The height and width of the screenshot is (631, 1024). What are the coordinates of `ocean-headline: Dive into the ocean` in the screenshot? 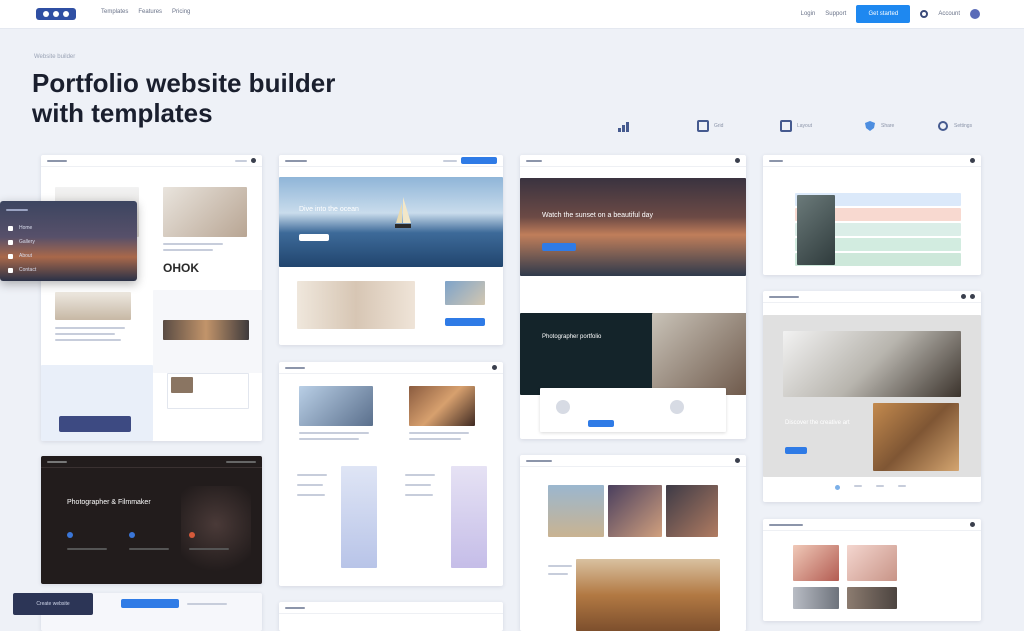 It's located at (329, 209).